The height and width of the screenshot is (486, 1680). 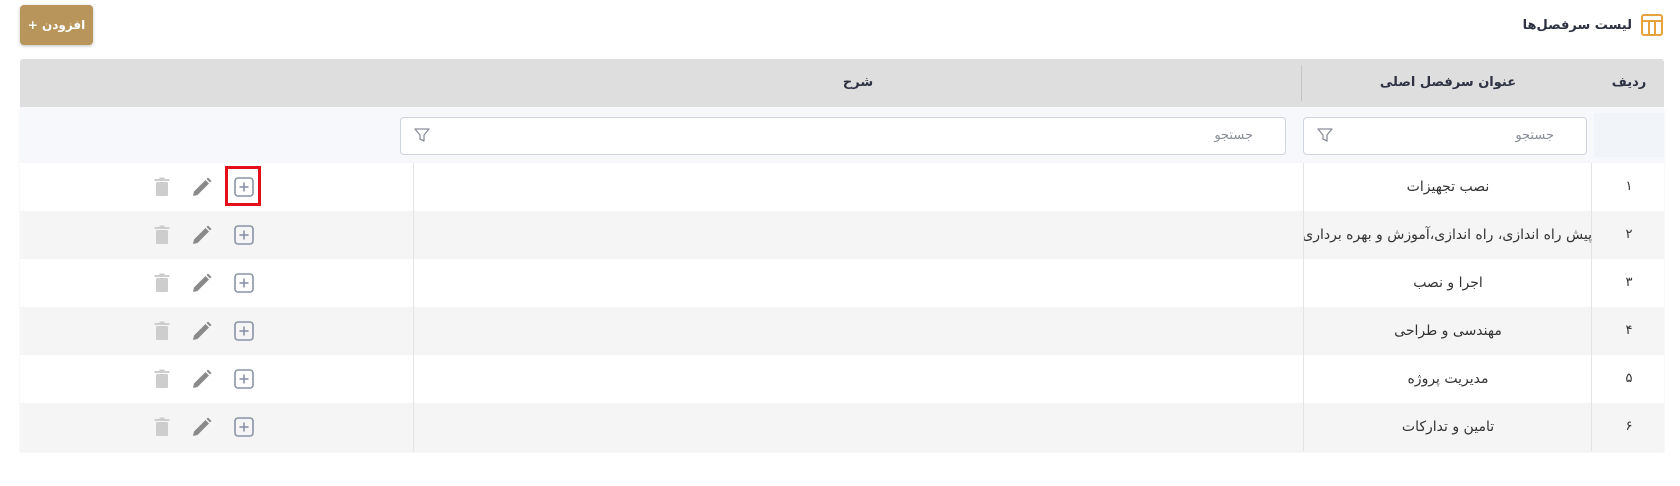 I want to click on table-row: ۶ تامین و تدارکات, so click(x=842, y=427).